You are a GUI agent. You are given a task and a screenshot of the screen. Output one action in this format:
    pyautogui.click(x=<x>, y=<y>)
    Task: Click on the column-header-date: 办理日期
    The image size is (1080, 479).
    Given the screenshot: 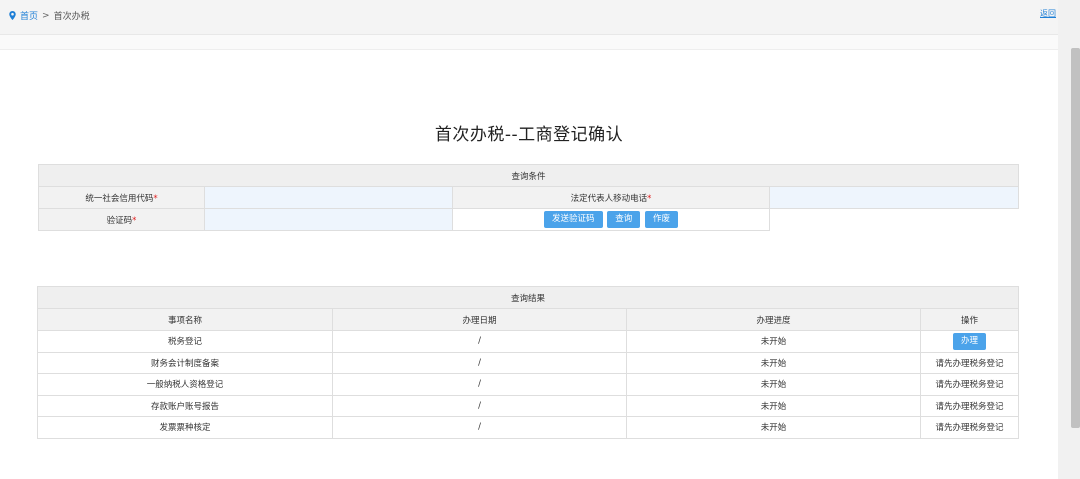 What is the action you would take?
    pyautogui.click(x=479, y=319)
    